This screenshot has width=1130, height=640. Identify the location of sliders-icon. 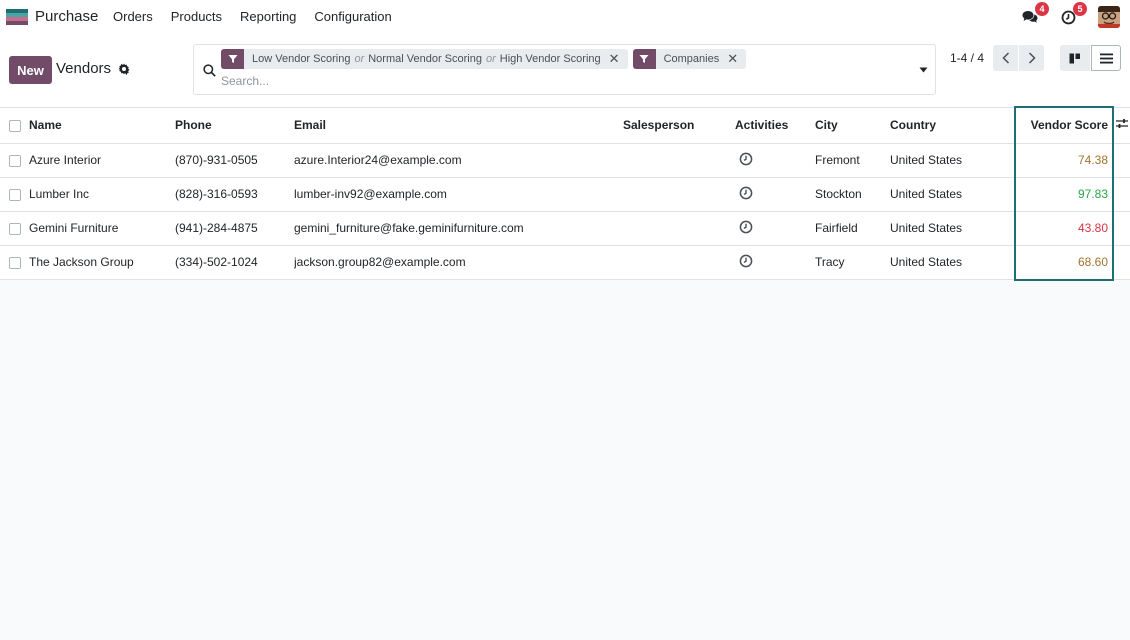
(1122, 124).